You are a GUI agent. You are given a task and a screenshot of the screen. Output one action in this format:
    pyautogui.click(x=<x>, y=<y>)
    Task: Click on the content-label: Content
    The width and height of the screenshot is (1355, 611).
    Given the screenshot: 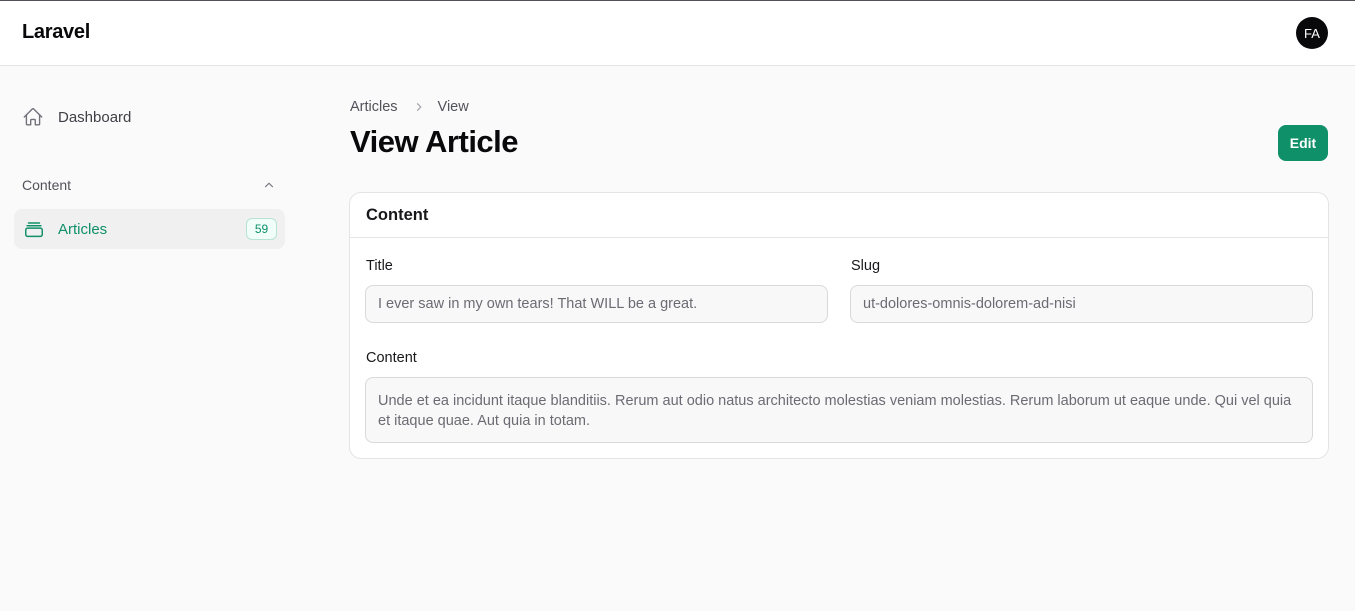 What is the action you would take?
    pyautogui.click(x=391, y=358)
    